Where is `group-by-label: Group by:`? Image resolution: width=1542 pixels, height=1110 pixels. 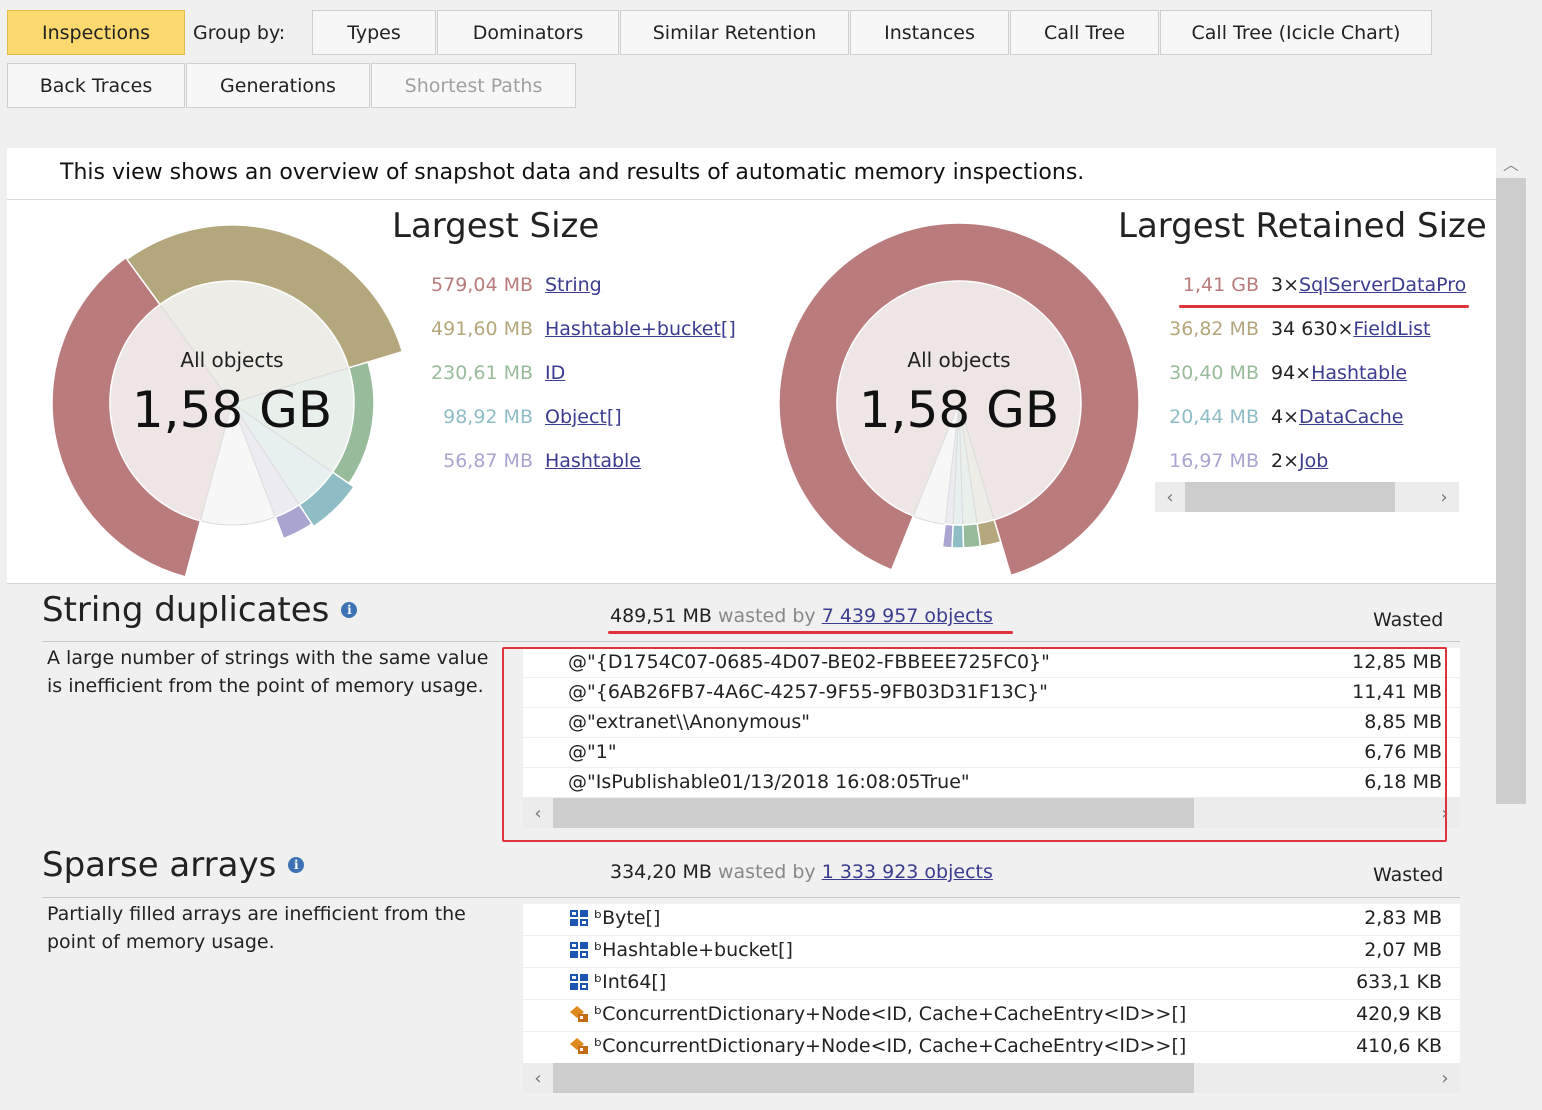 group-by-label: Group by: is located at coordinates (239, 32).